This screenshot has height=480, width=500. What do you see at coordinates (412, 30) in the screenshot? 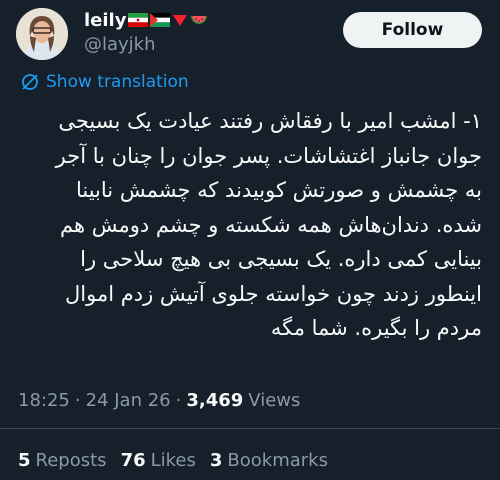
I see `follow-button: Follow` at bounding box center [412, 30].